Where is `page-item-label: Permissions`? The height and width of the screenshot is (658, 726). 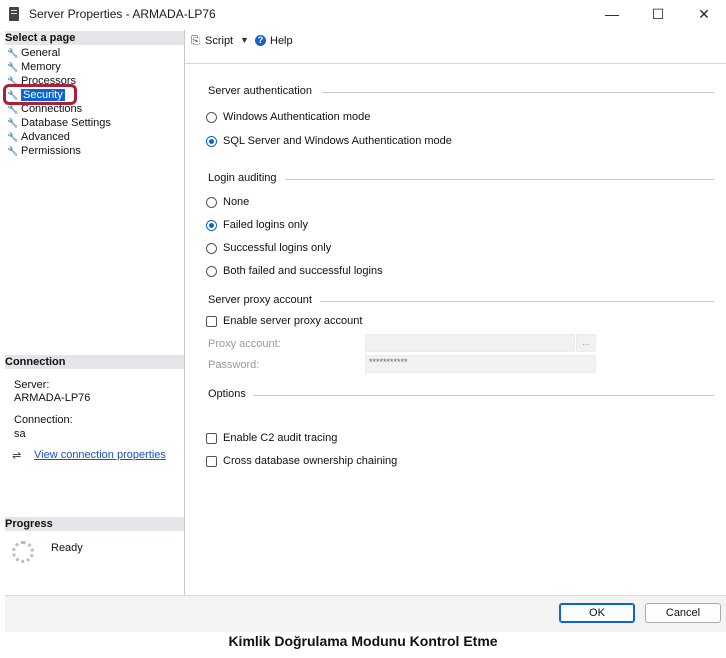 page-item-label: Permissions is located at coordinates (51, 151).